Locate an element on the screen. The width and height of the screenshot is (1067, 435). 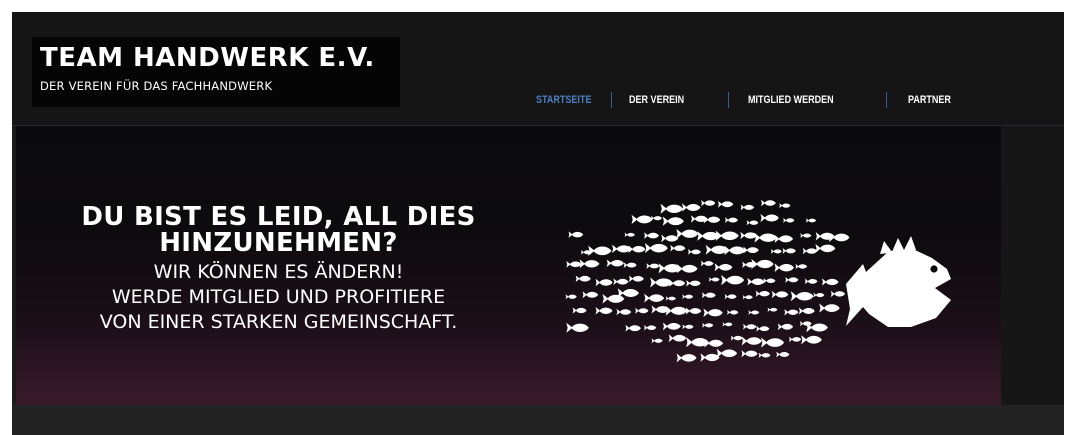
nav-item-partner: PARTNER is located at coordinates (929, 100).